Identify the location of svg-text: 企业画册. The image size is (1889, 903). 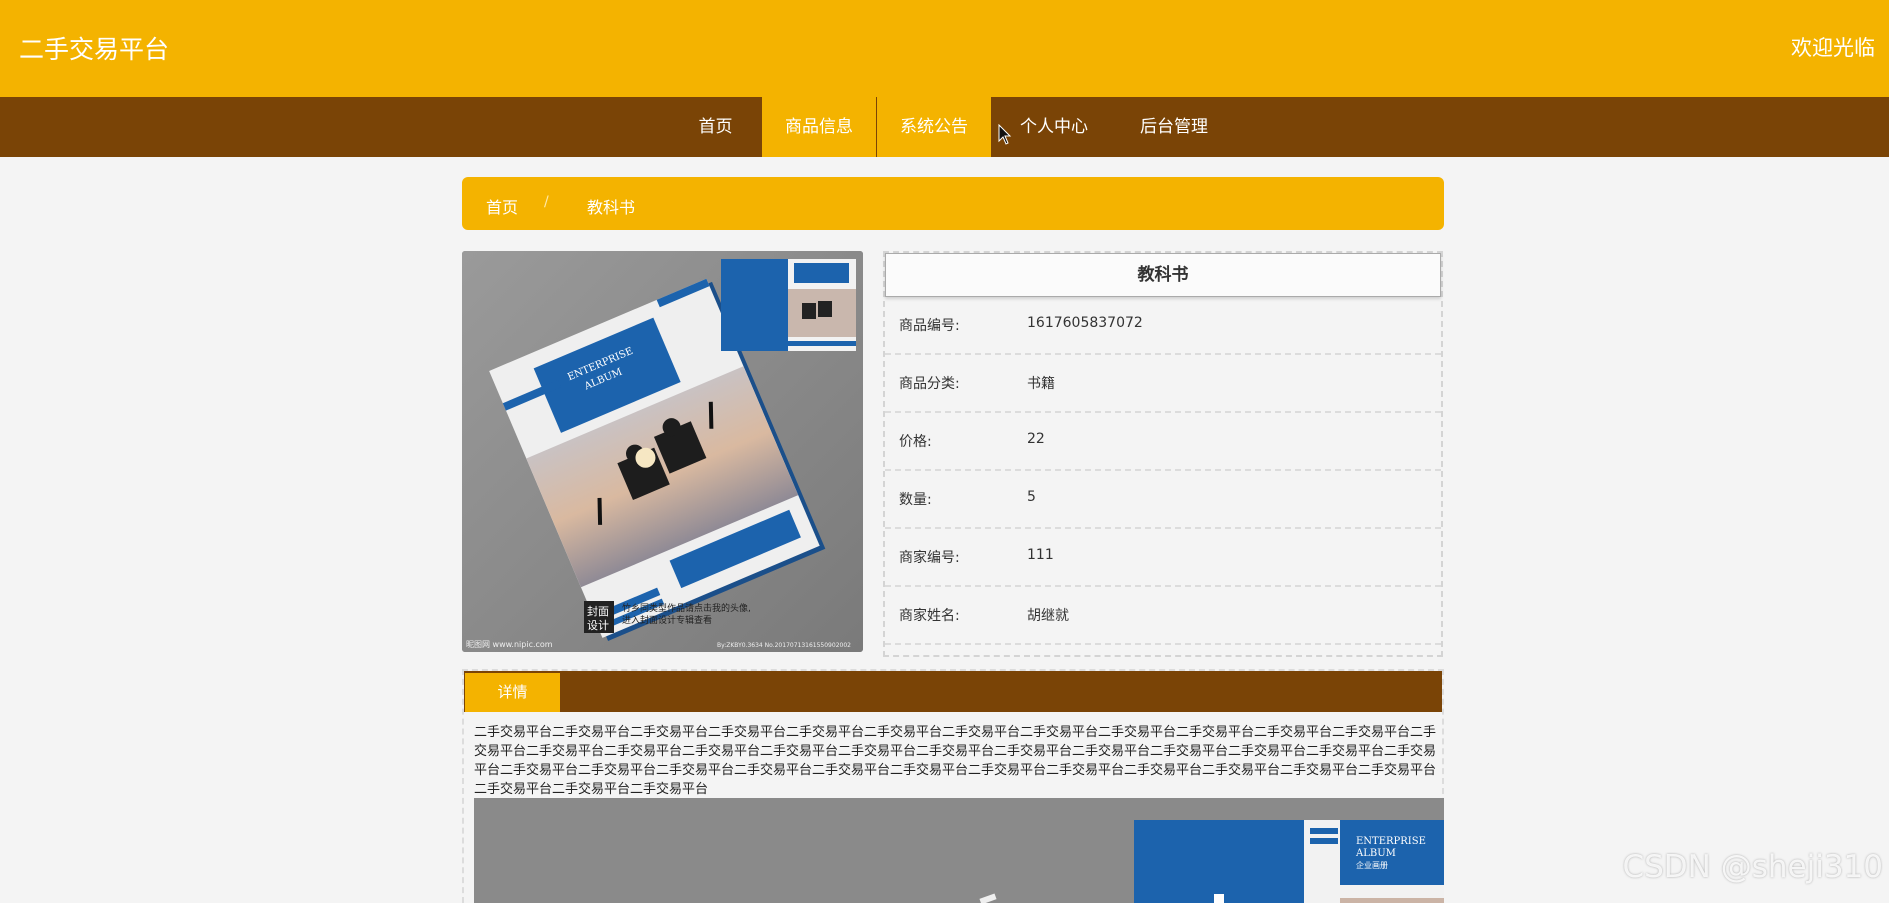
(1372, 865).